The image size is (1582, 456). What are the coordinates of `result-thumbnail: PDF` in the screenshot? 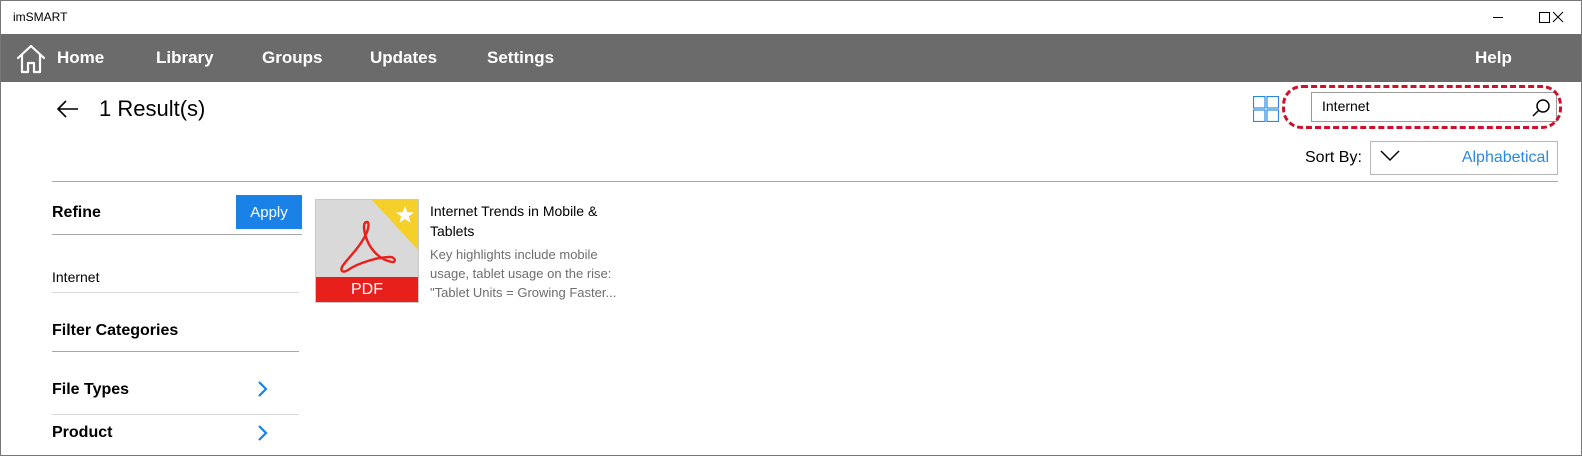 It's located at (367, 251).